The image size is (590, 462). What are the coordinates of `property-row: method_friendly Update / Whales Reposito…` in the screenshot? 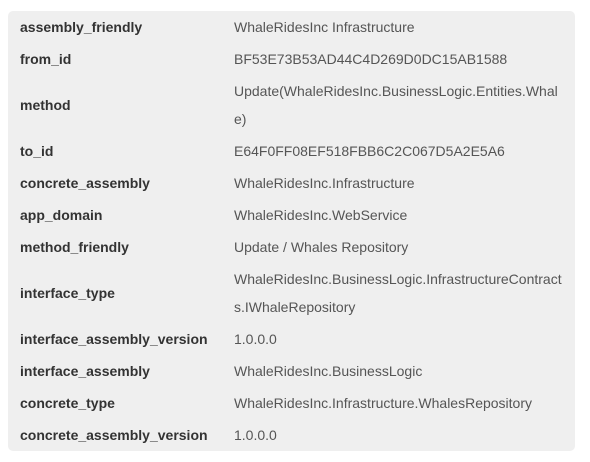 It's located at (291, 247).